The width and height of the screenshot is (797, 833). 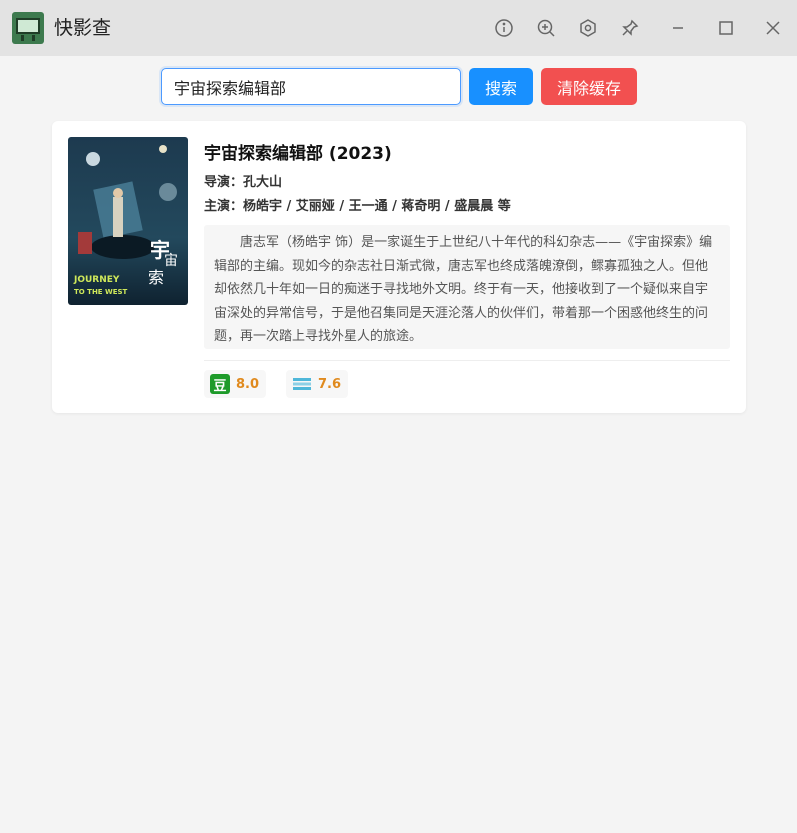 What do you see at coordinates (248, 384) in the screenshot?
I see `douban-score: 8.0` at bounding box center [248, 384].